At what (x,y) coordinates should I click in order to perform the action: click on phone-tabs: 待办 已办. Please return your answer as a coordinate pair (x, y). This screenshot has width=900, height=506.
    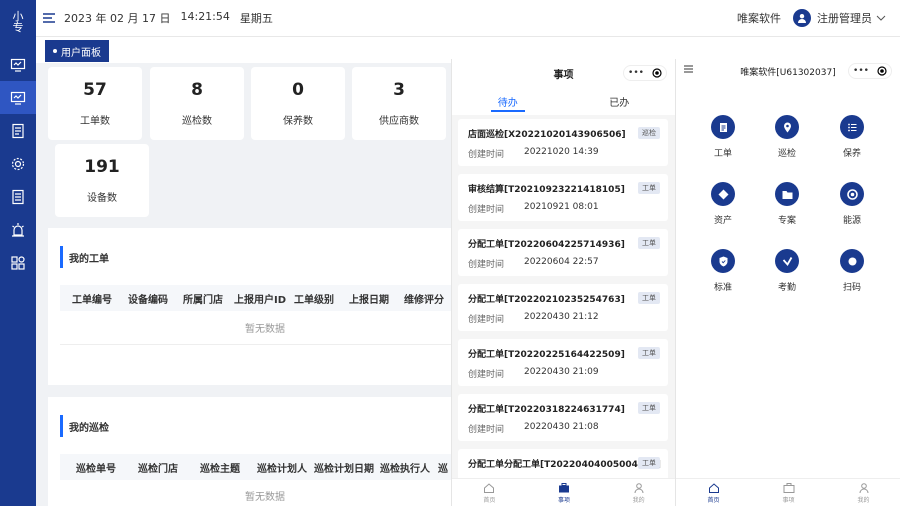
    Looking at the image, I should click on (563, 101).